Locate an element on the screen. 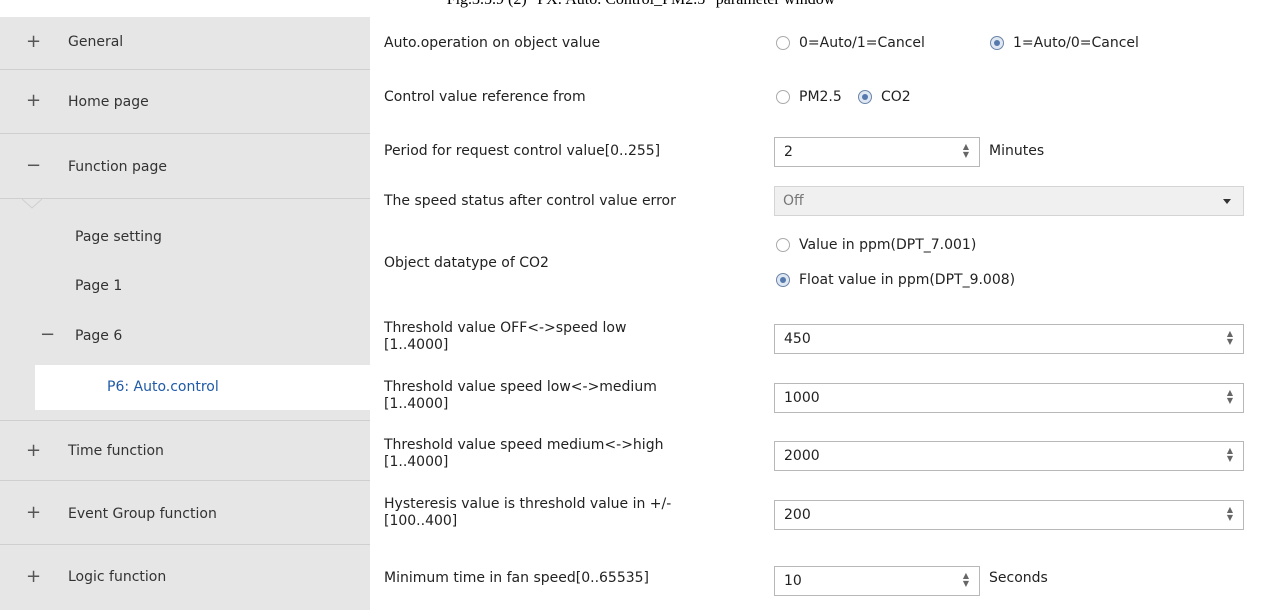 The image size is (1282, 610). sidebar-item-p6-auto-control: P6: Auto.control is located at coordinates (202, 387).